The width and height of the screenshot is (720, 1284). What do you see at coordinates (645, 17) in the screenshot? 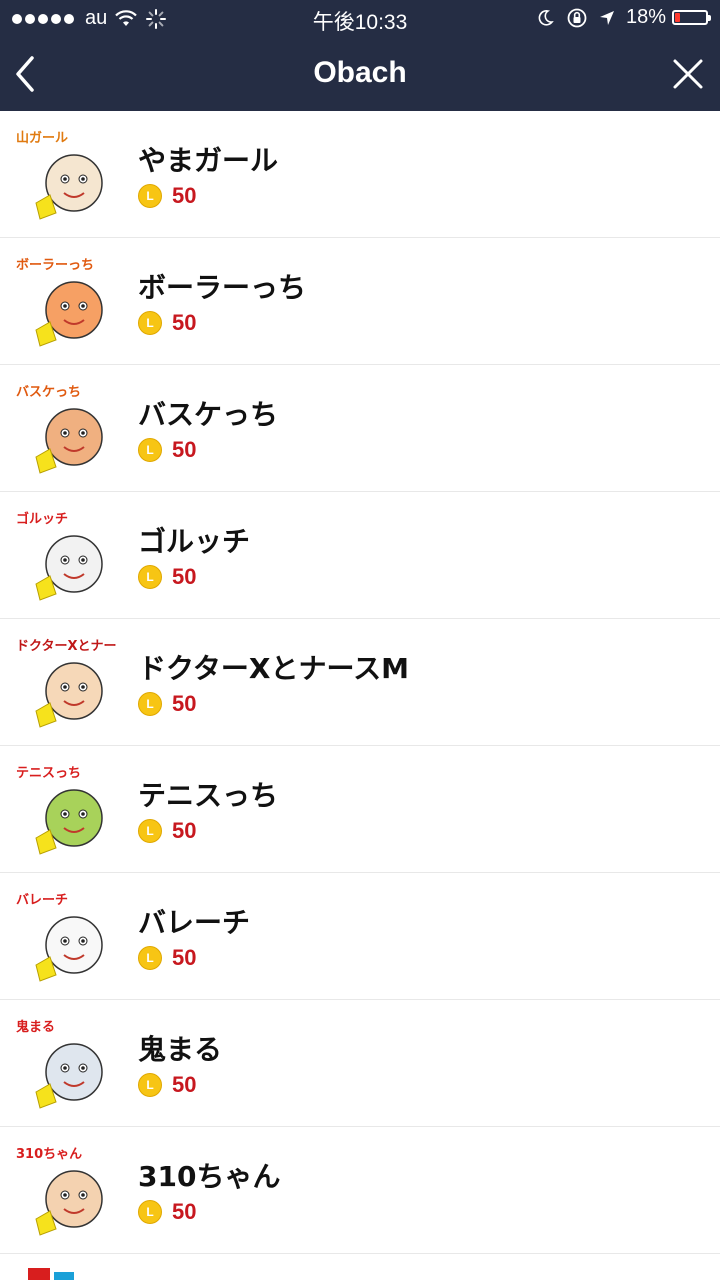
I see `battery-percent: 18%` at bounding box center [645, 17].